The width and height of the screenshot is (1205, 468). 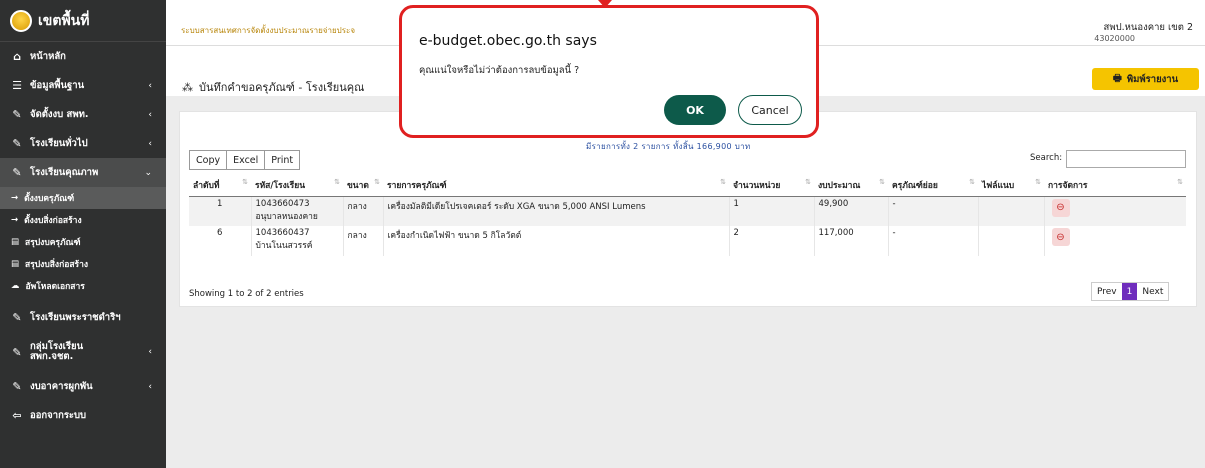 What do you see at coordinates (1011, 185) in the screenshot?
I see `col-header: ไฟล์แนบ ⇅` at bounding box center [1011, 185].